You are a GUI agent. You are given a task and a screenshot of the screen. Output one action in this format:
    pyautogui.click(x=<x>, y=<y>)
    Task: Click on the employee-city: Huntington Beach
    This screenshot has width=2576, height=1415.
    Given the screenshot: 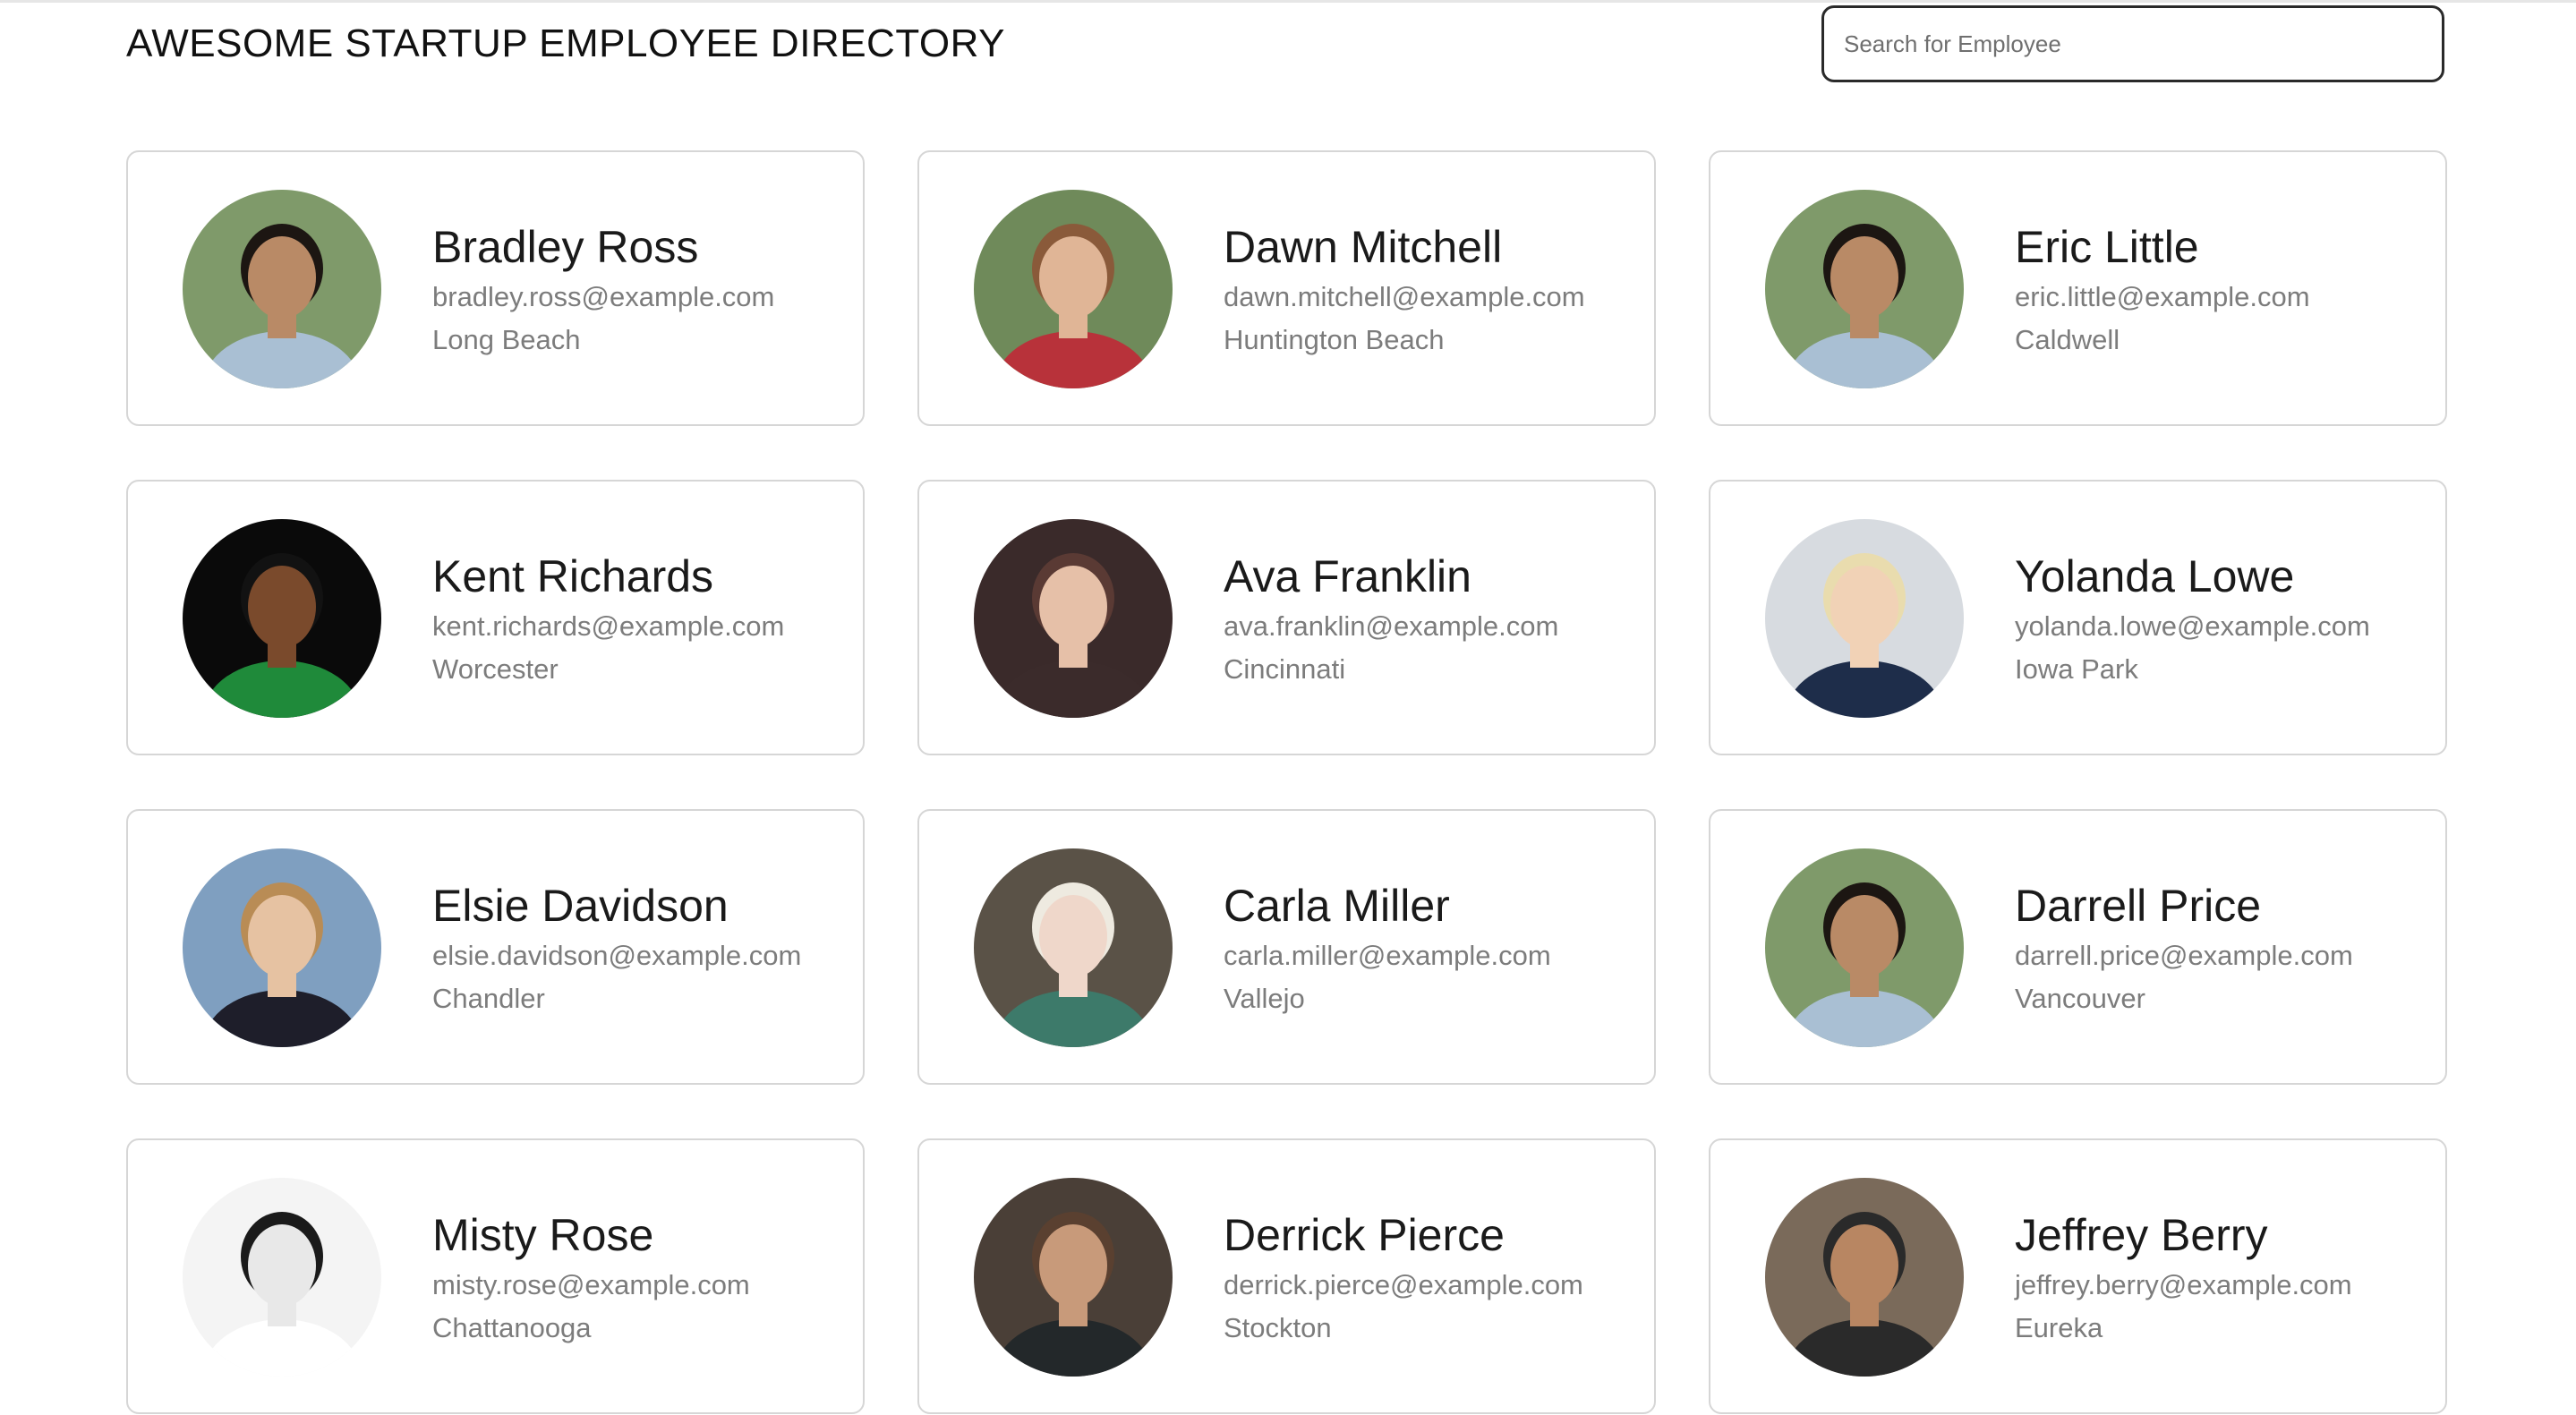 What is the action you would take?
    pyautogui.click(x=1334, y=339)
    